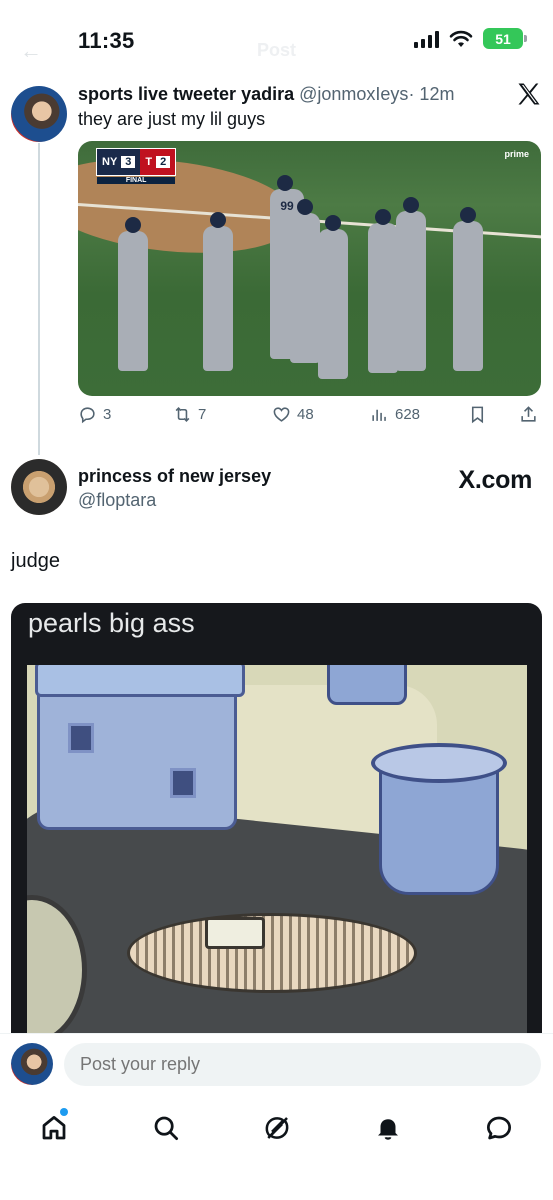  What do you see at coordinates (182, 414) in the screenshot?
I see `repost-icon` at bounding box center [182, 414].